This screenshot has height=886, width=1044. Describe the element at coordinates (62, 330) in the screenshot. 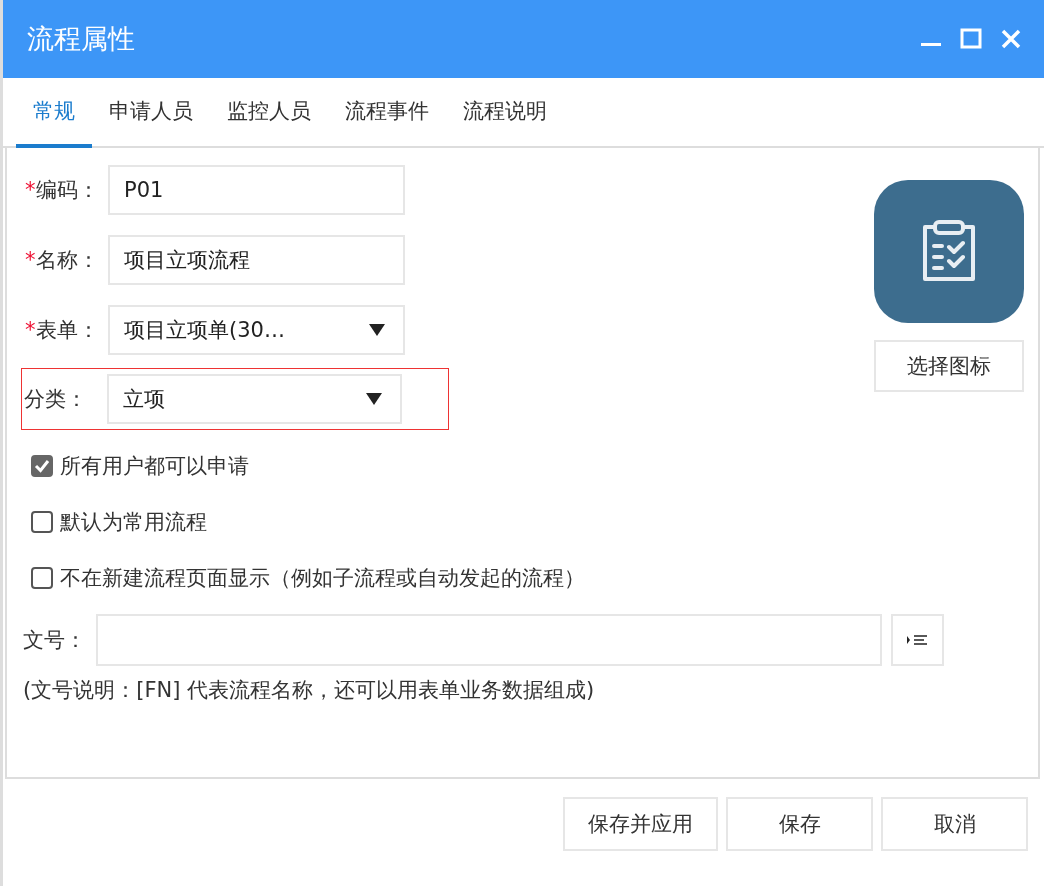

I see `field-label: *表单：` at that location.